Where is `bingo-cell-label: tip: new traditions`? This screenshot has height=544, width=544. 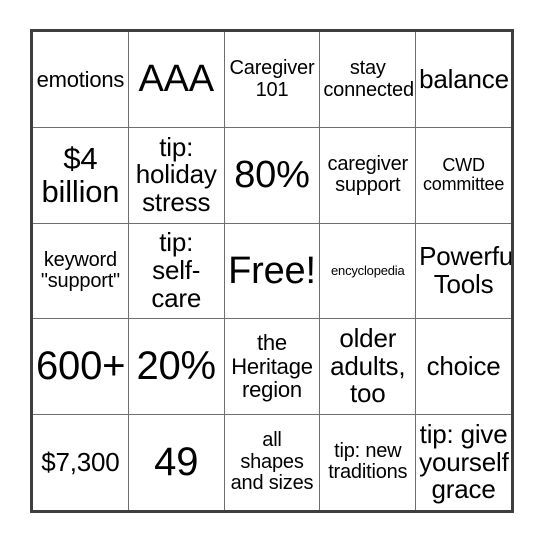 bingo-cell-label: tip: new traditions is located at coordinates (368, 462).